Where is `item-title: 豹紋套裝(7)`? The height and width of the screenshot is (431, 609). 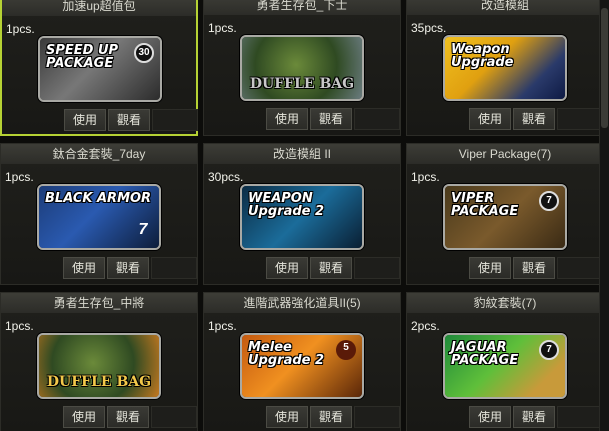
item-title: 豹紋套裝(7) is located at coordinates (505, 303).